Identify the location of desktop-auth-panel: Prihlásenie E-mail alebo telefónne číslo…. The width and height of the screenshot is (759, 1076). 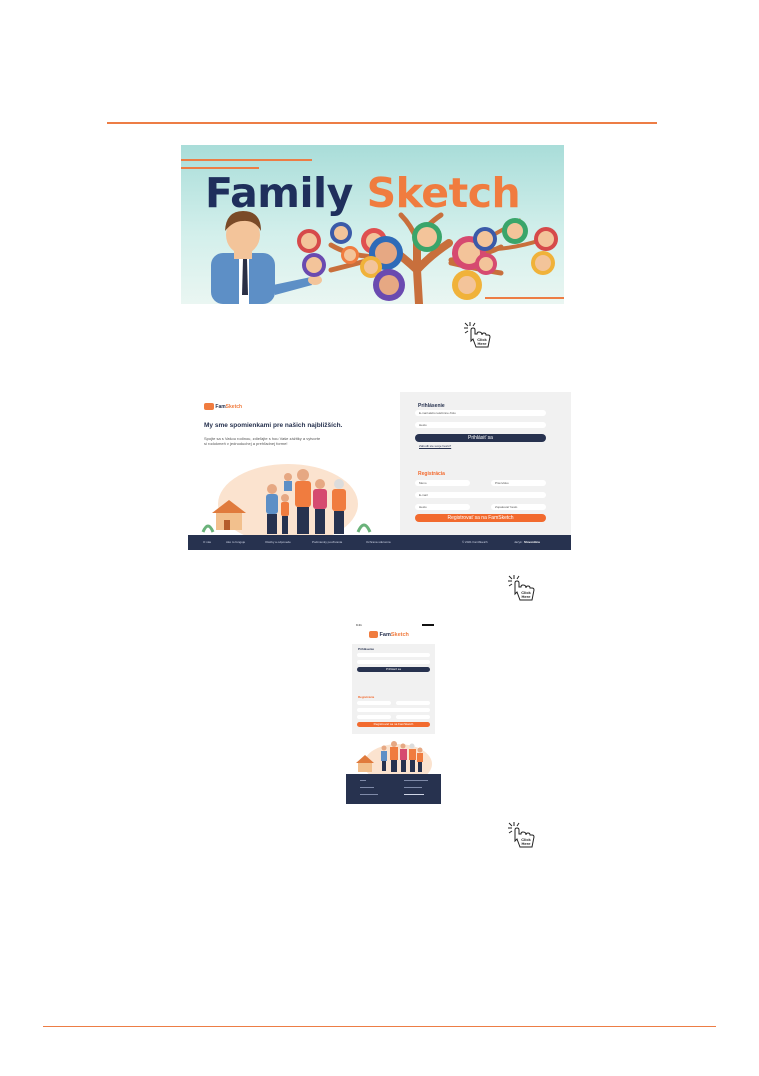
(485, 463).